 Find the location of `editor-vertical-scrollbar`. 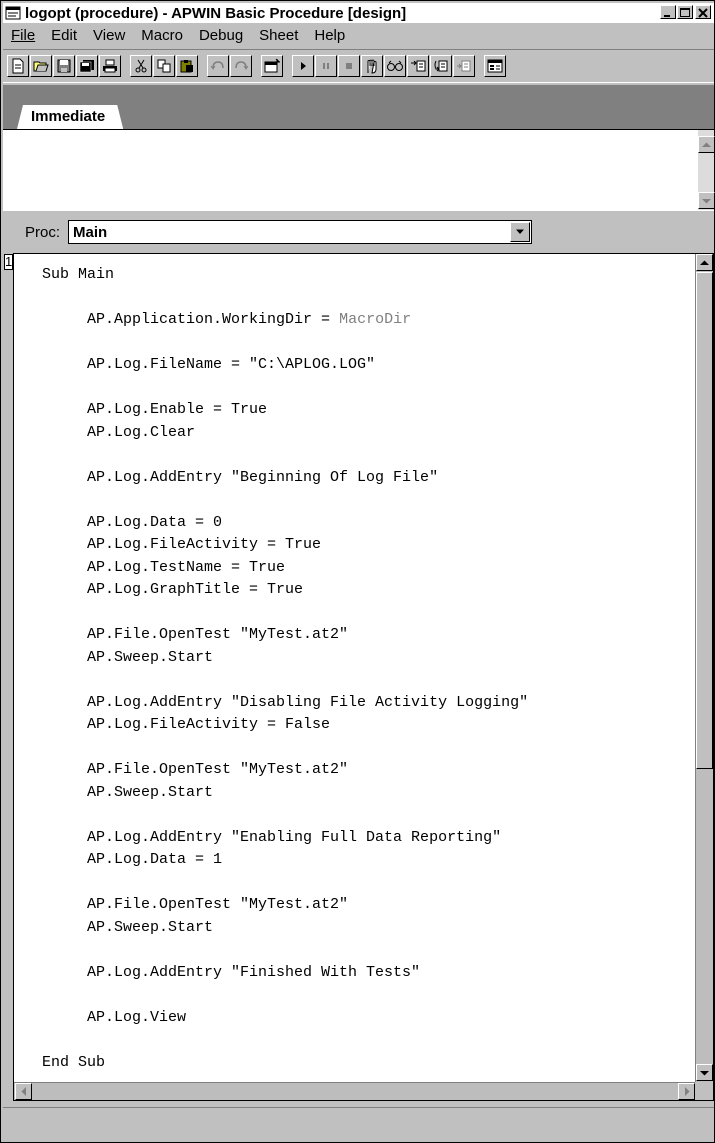

editor-vertical-scrollbar is located at coordinates (704, 668).